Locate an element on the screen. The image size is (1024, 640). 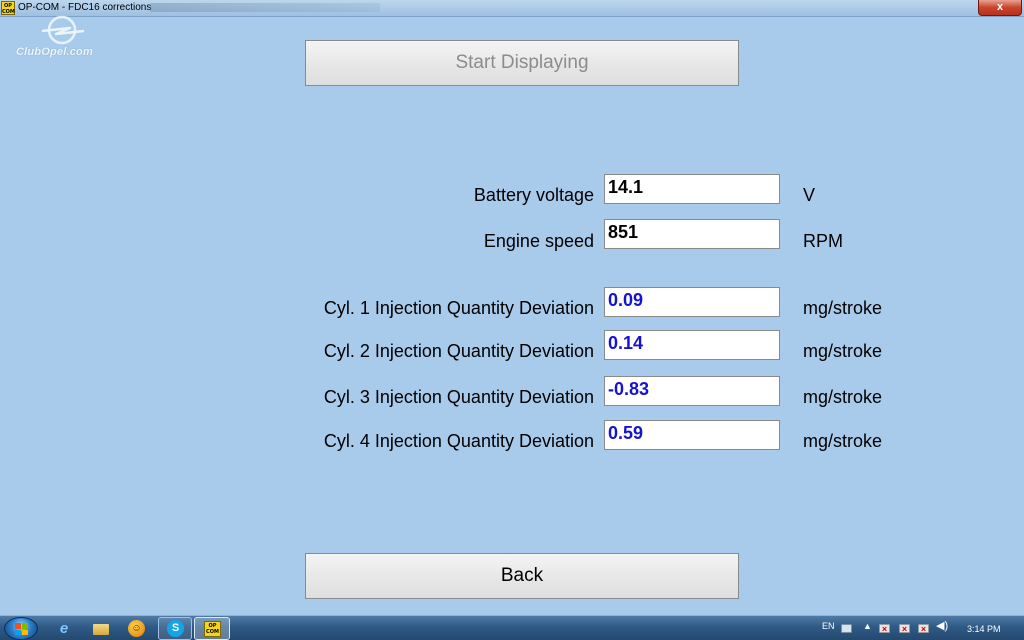
show-hidden-icons-icon: ▲ is located at coordinates (867, 626).